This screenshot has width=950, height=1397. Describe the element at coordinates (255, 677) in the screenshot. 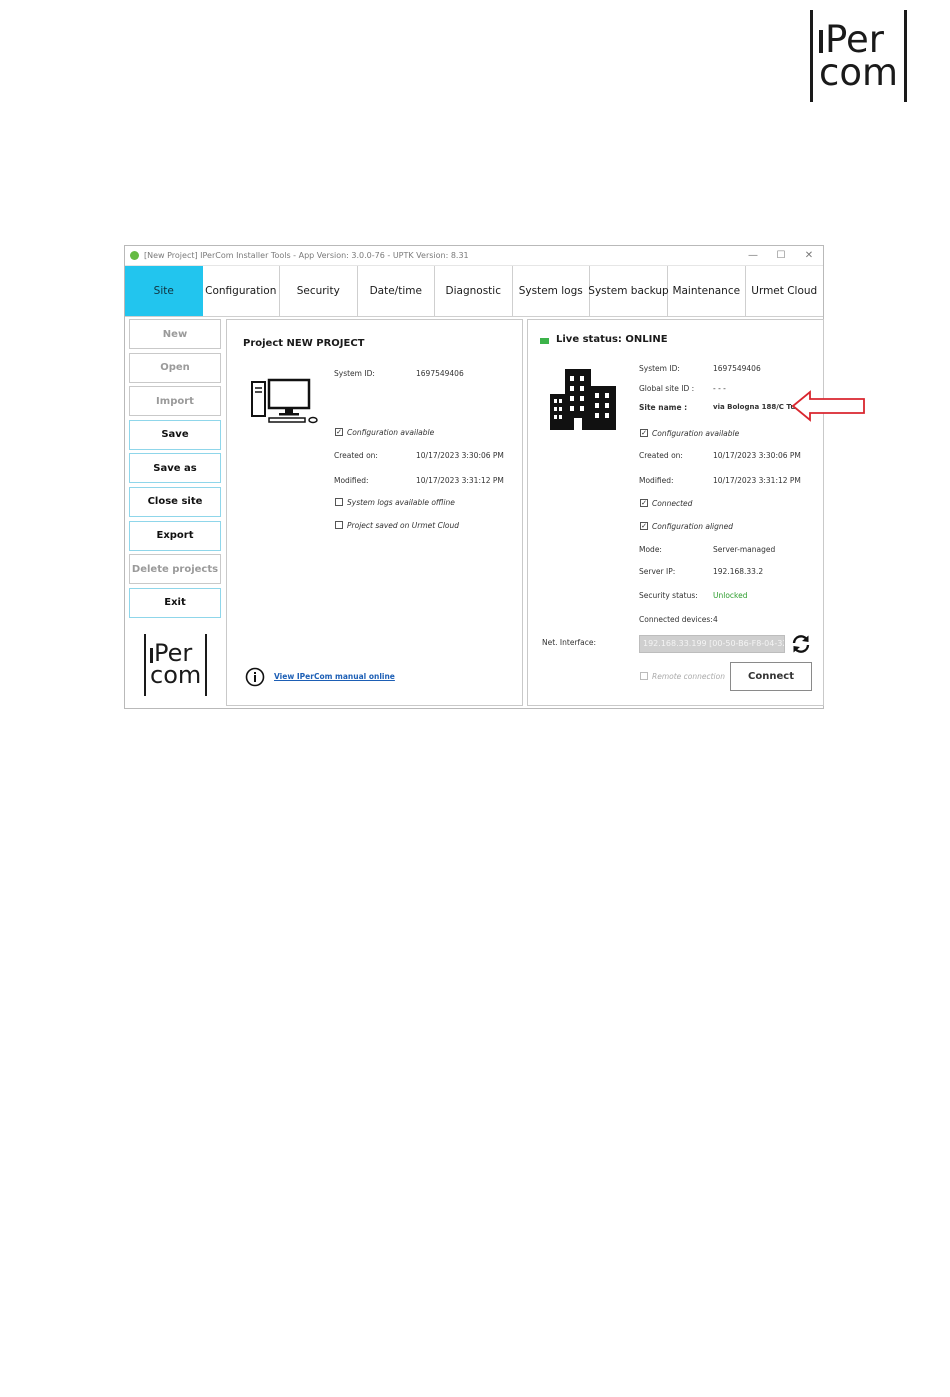

I see `info-icon` at that location.